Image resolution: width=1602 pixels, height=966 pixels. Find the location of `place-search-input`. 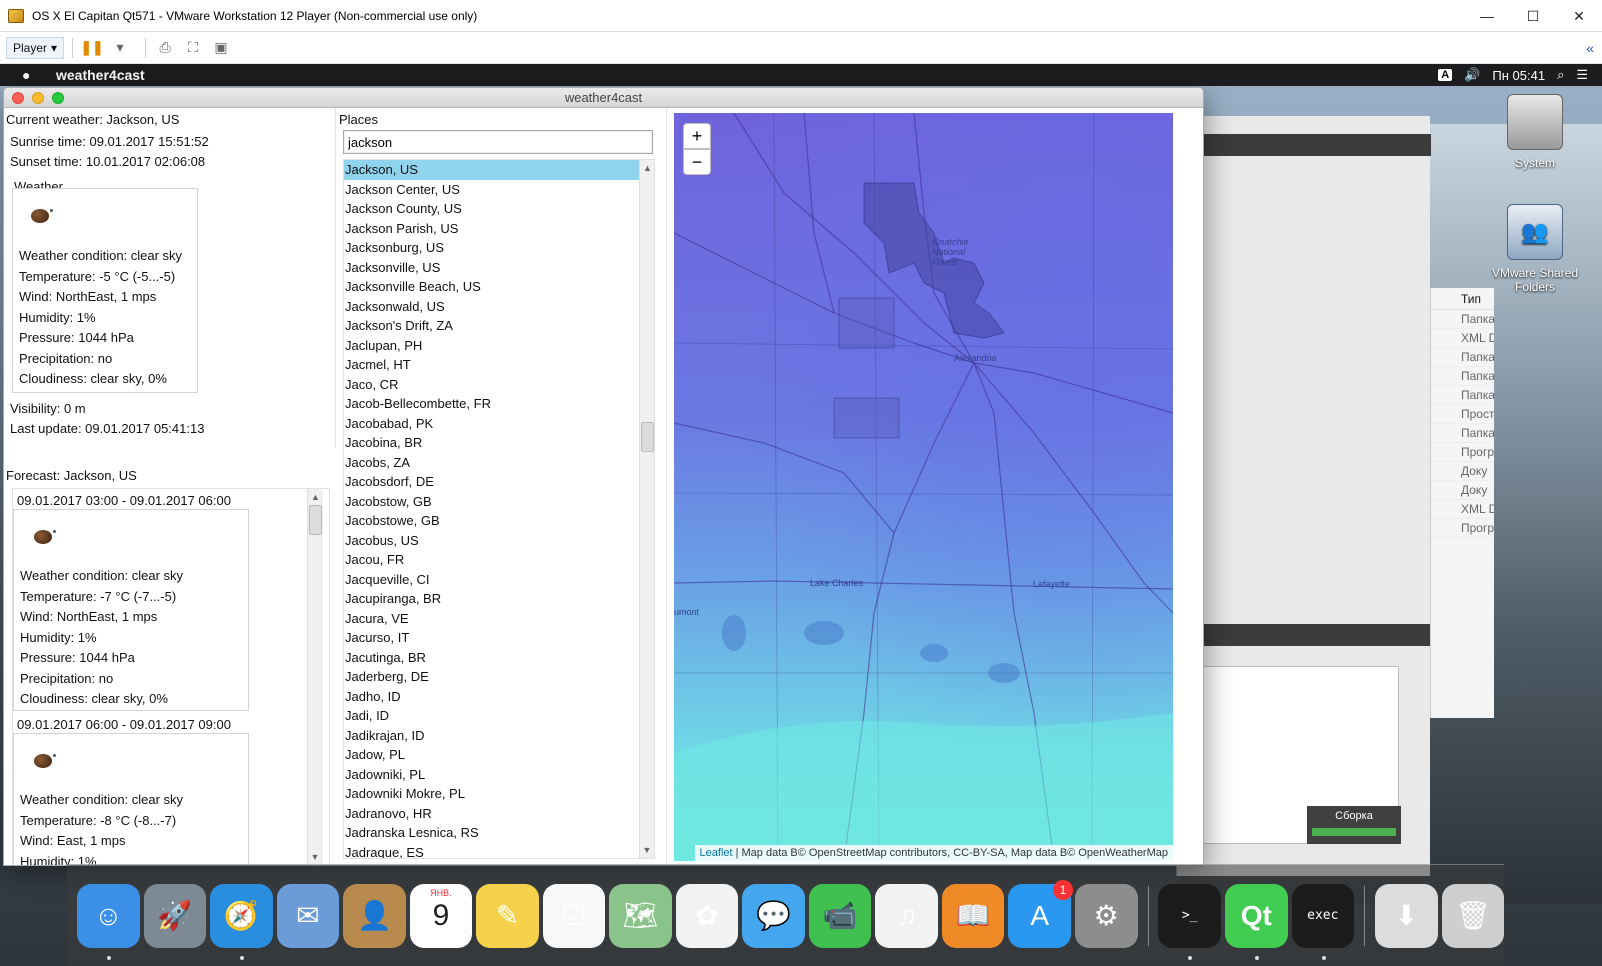

place-search-input is located at coordinates (498, 142).